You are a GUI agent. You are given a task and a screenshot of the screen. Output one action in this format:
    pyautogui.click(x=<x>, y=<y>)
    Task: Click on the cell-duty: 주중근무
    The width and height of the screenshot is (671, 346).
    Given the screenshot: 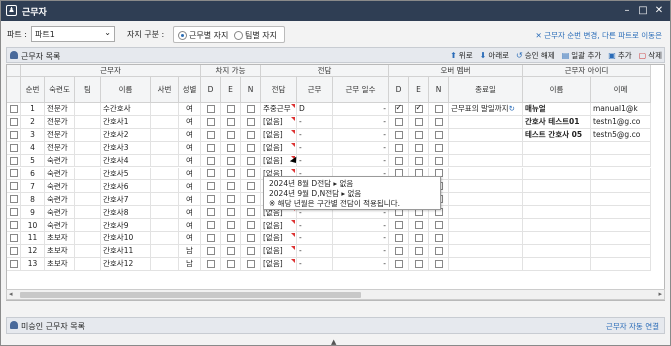 What is the action you would take?
    pyautogui.click(x=279, y=109)
    